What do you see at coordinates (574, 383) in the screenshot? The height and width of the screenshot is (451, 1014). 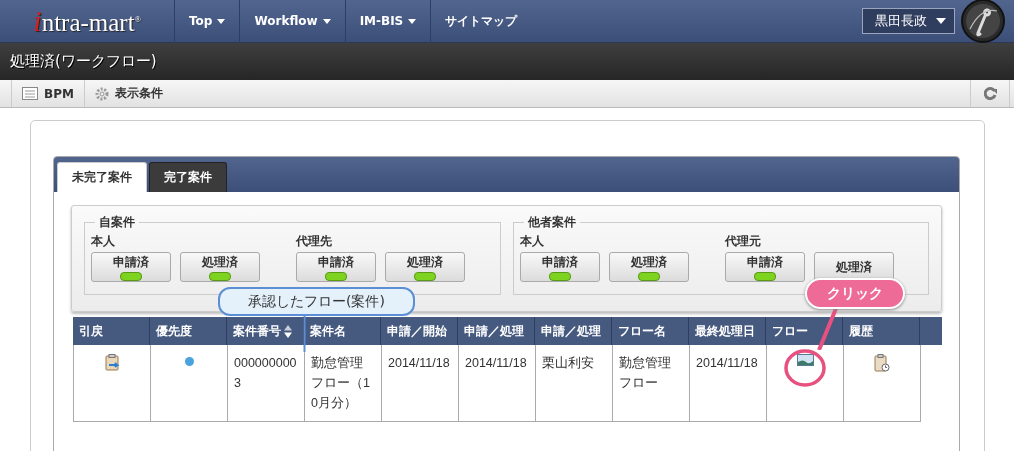 I see `table-cell: 栗山利安` at bounding box center [574, 383].